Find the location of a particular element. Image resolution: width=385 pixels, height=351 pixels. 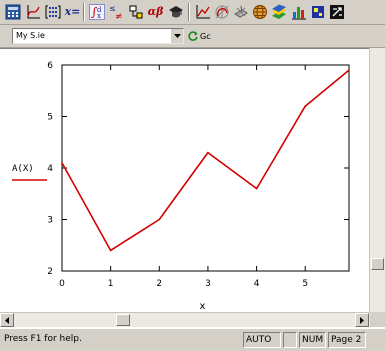

scroll-right-button is located at coordinates (362, 320).